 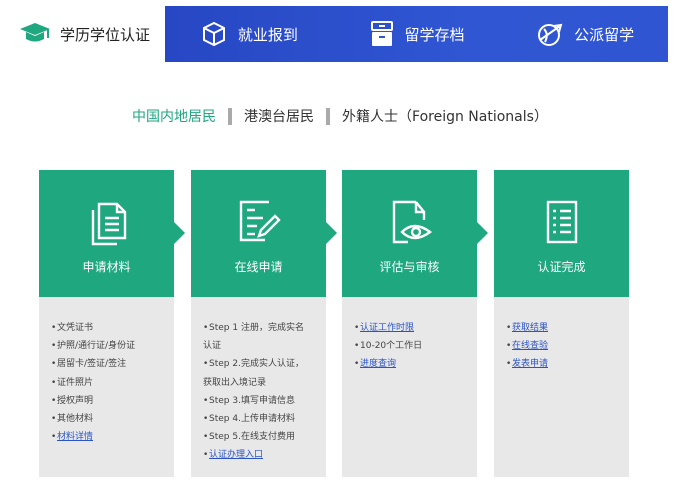 I want to click on list-item: Step 3.填写申请信息, so click(x=259, y=401).